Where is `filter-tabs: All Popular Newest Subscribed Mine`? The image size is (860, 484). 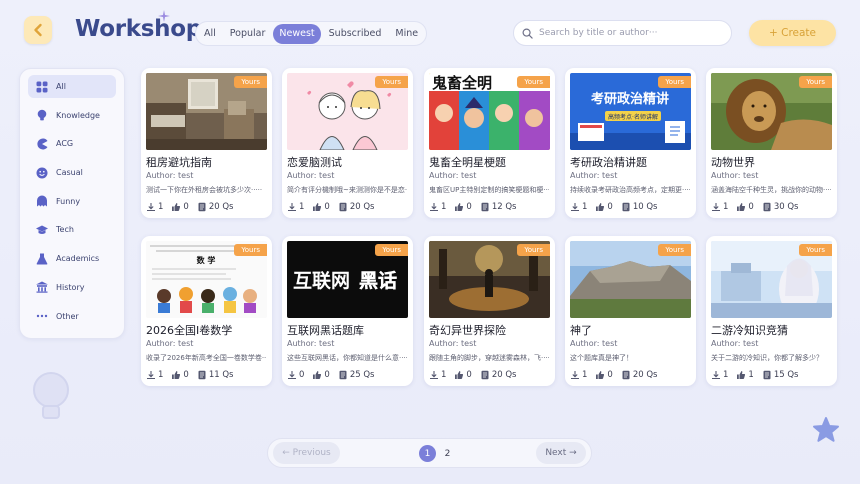
filter-tabs: All Popular Newest Subscribed Mine is located at coordinates (311, 33).